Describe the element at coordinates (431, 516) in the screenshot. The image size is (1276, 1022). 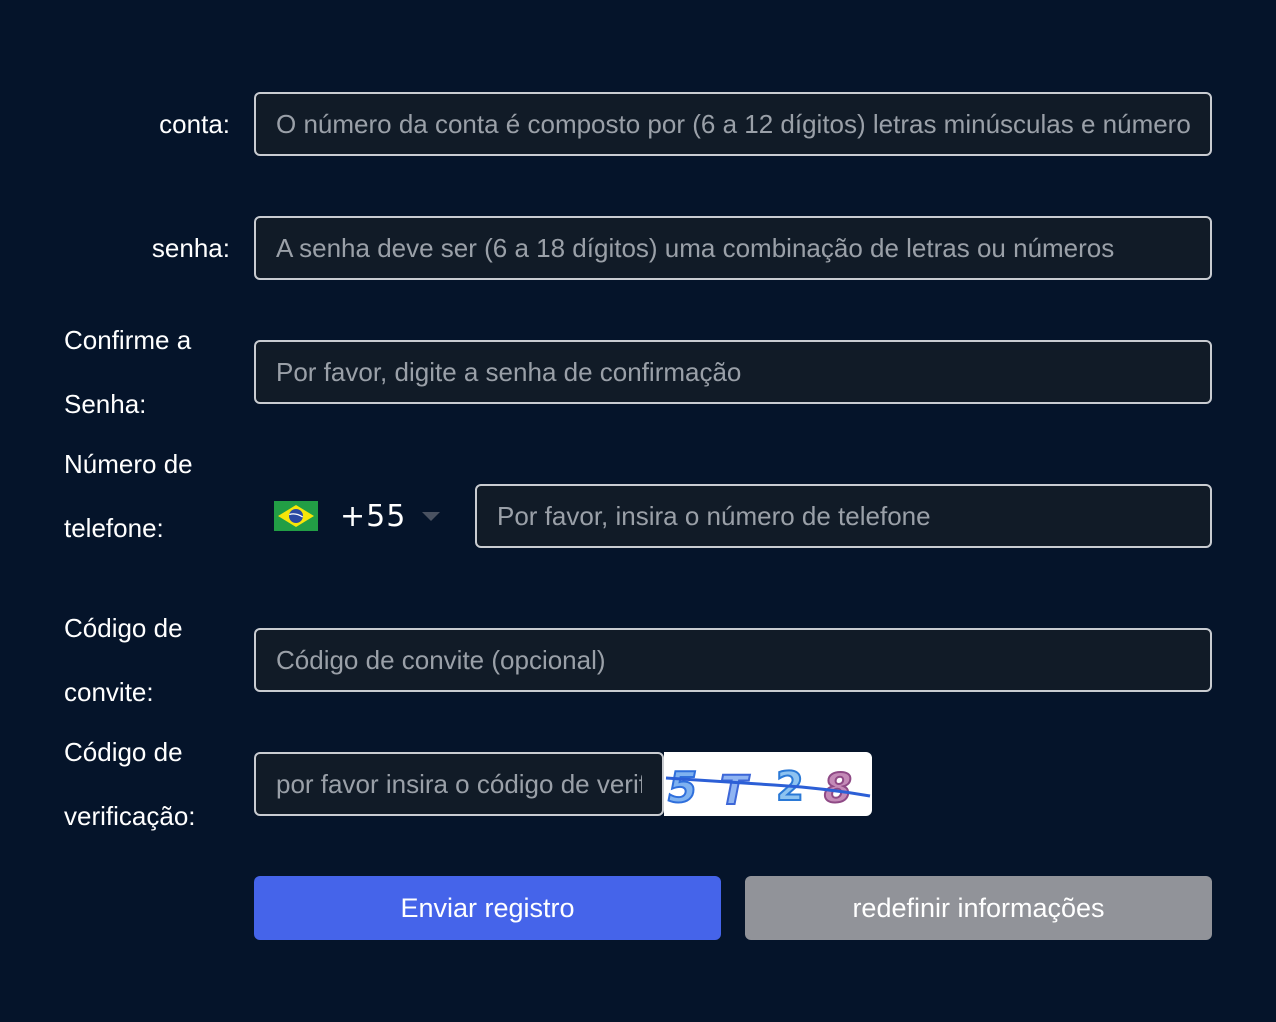
I see `chevron-down-icon` at that location.